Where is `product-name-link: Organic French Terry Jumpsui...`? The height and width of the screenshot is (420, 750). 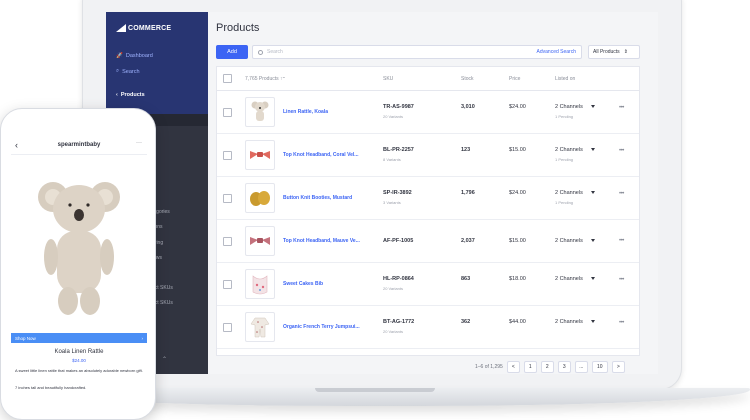 product-name-link: Organic French Terry Jumpsui... is located at coordinates (321, 327).